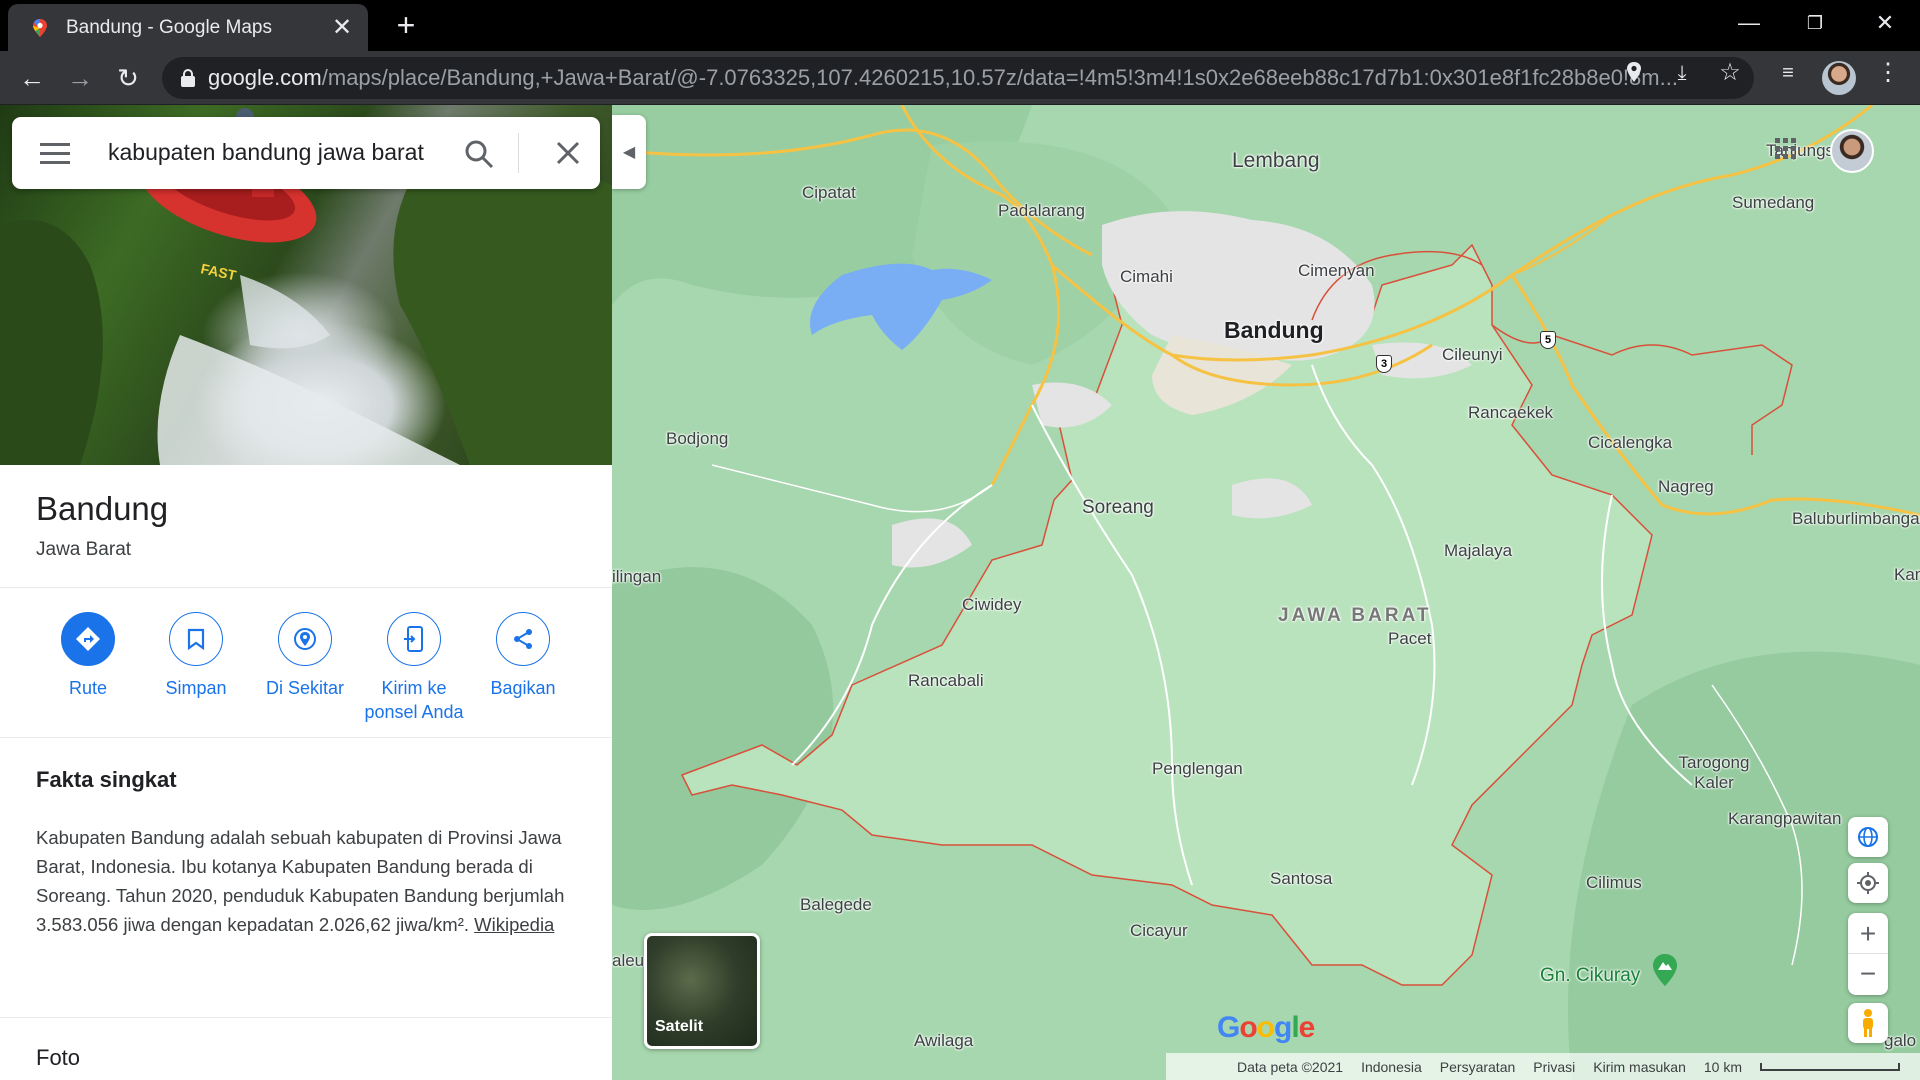 The height and width of the screenshot is (1080, 1920). Describe the element at coordinates (1041, 210) in the screenshot. I see `map-label-padalarang: Padalarang` at that location.